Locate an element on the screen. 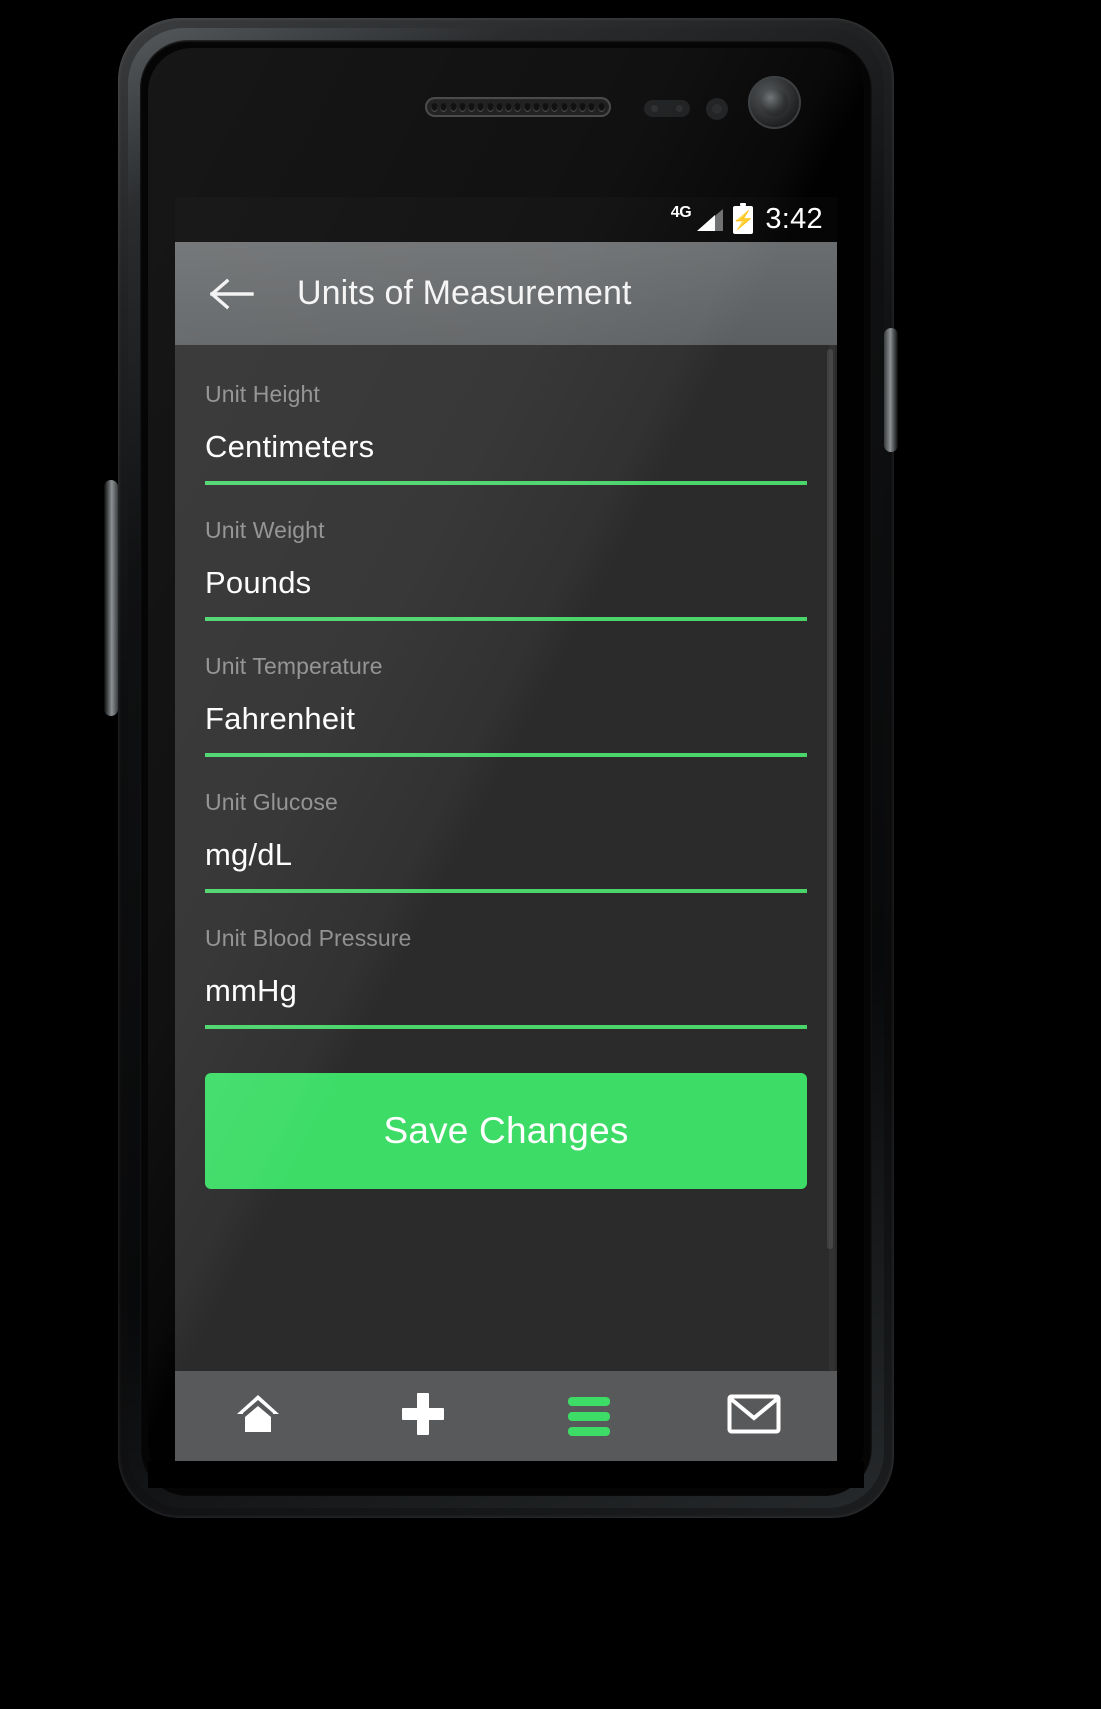 This screenshot has width=1101, height=1709. field-unit-blood-pressure: Unit Blood Pressure mmHg is located at coordinates (506, 976).